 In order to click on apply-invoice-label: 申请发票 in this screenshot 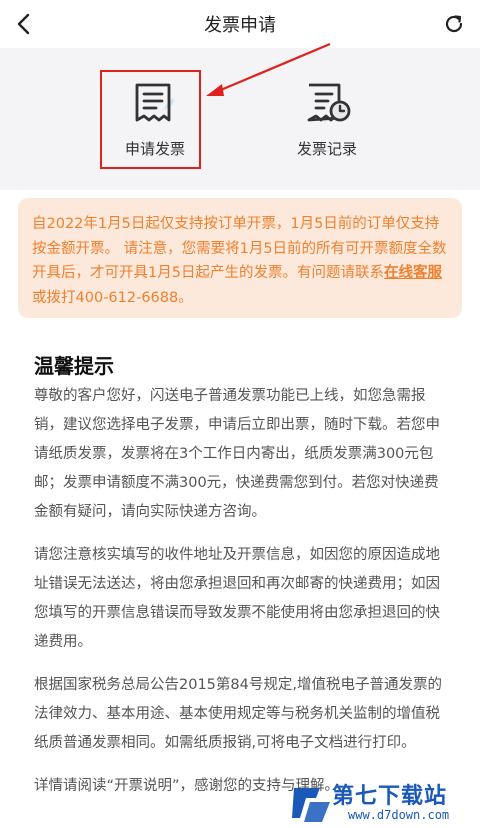, I will do `click(154, 149)`.